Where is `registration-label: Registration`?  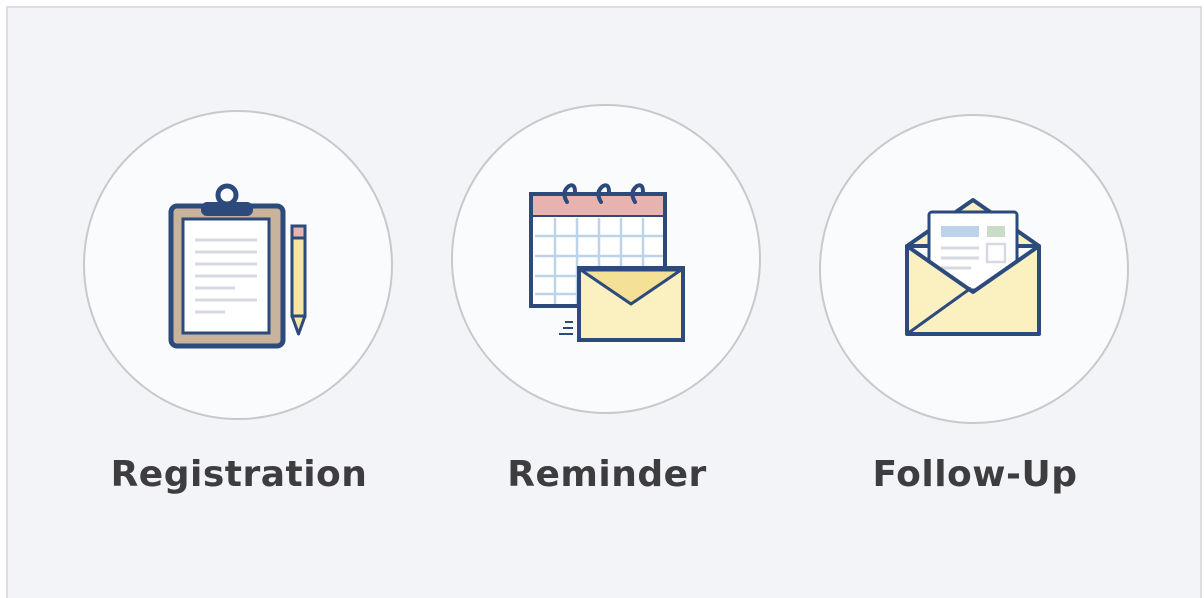
registration-label: Registration is located at coordinates (239, 474).